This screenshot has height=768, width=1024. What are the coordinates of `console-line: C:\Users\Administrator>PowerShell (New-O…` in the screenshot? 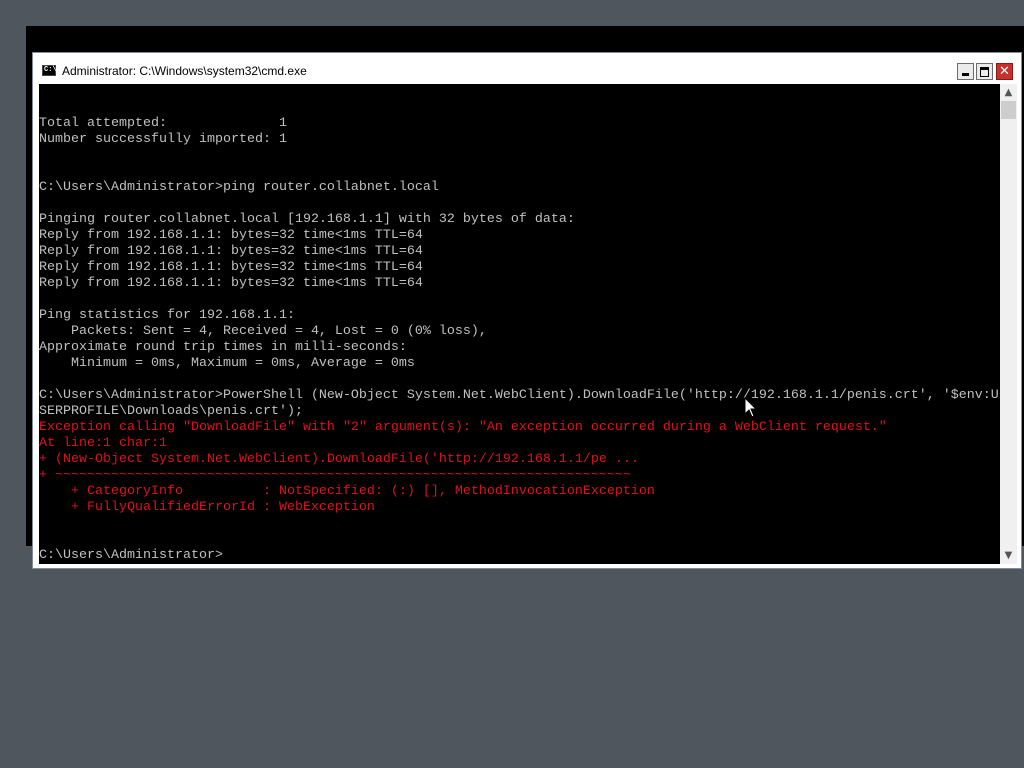 It's located at (519, 395).